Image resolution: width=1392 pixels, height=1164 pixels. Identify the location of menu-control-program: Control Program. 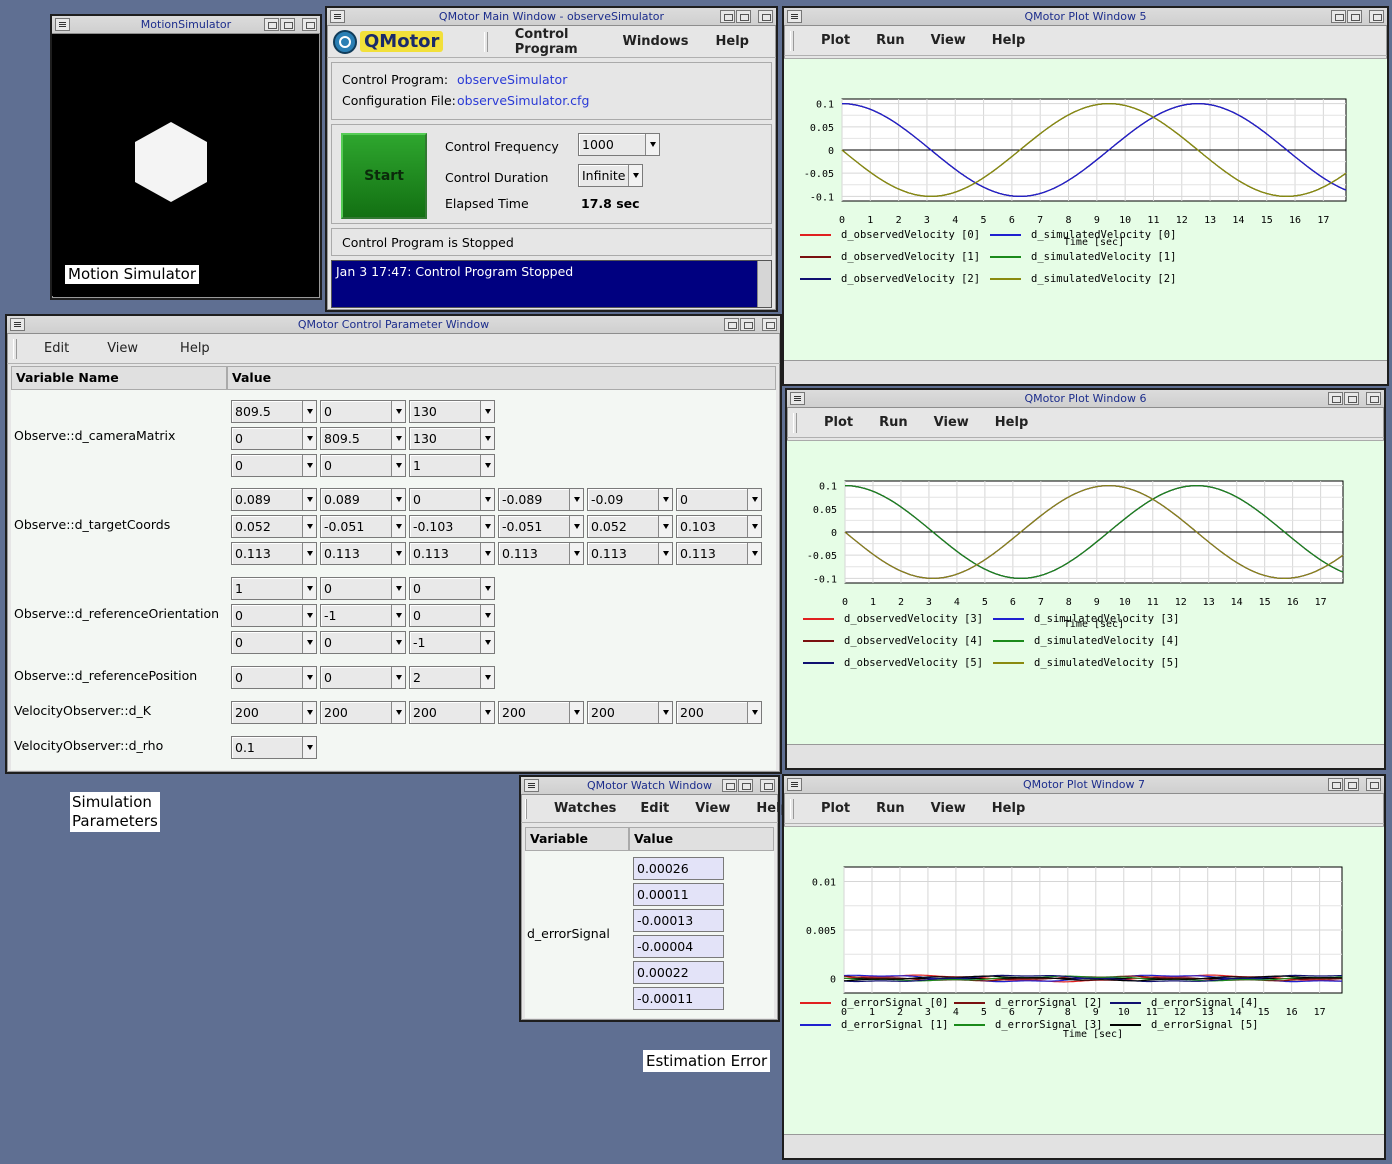
(555, 42).